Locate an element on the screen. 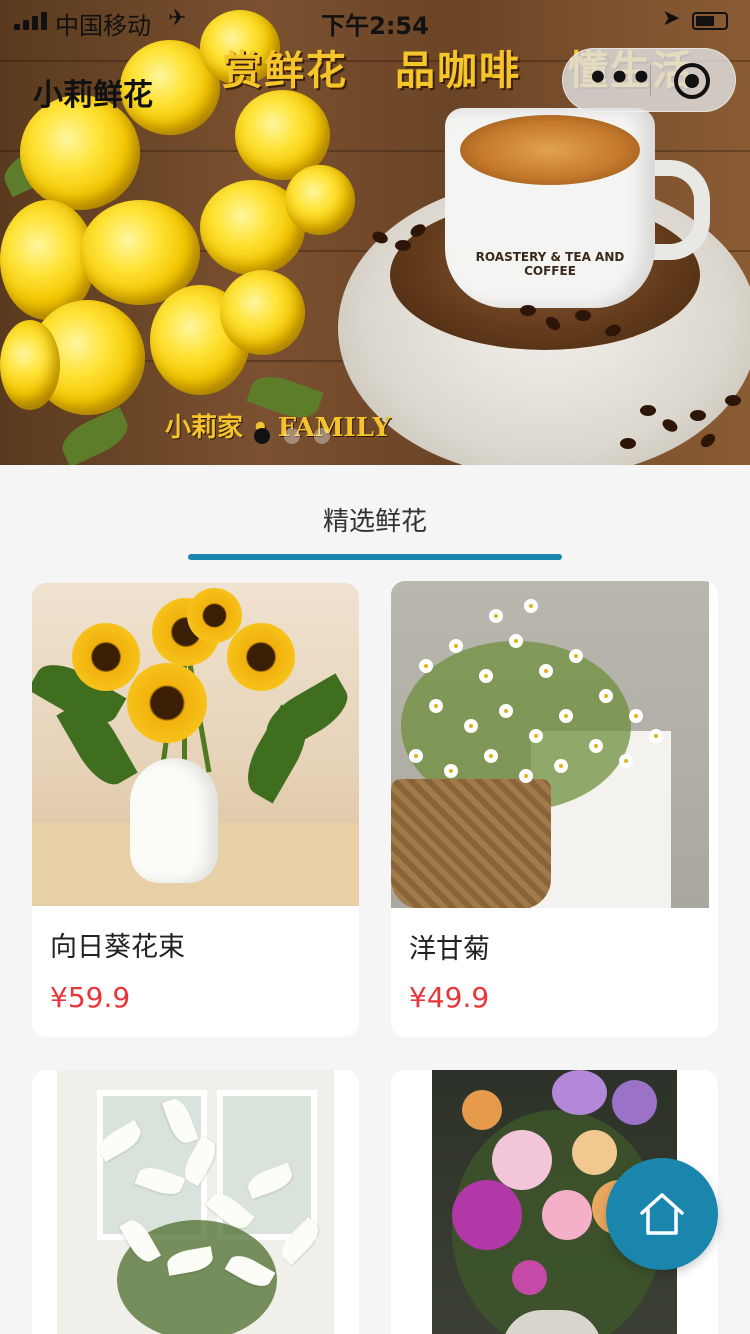 This screenshot has width=750, height=1334. slogan-2: 品咖啡 is located at coordinates (458, 70).